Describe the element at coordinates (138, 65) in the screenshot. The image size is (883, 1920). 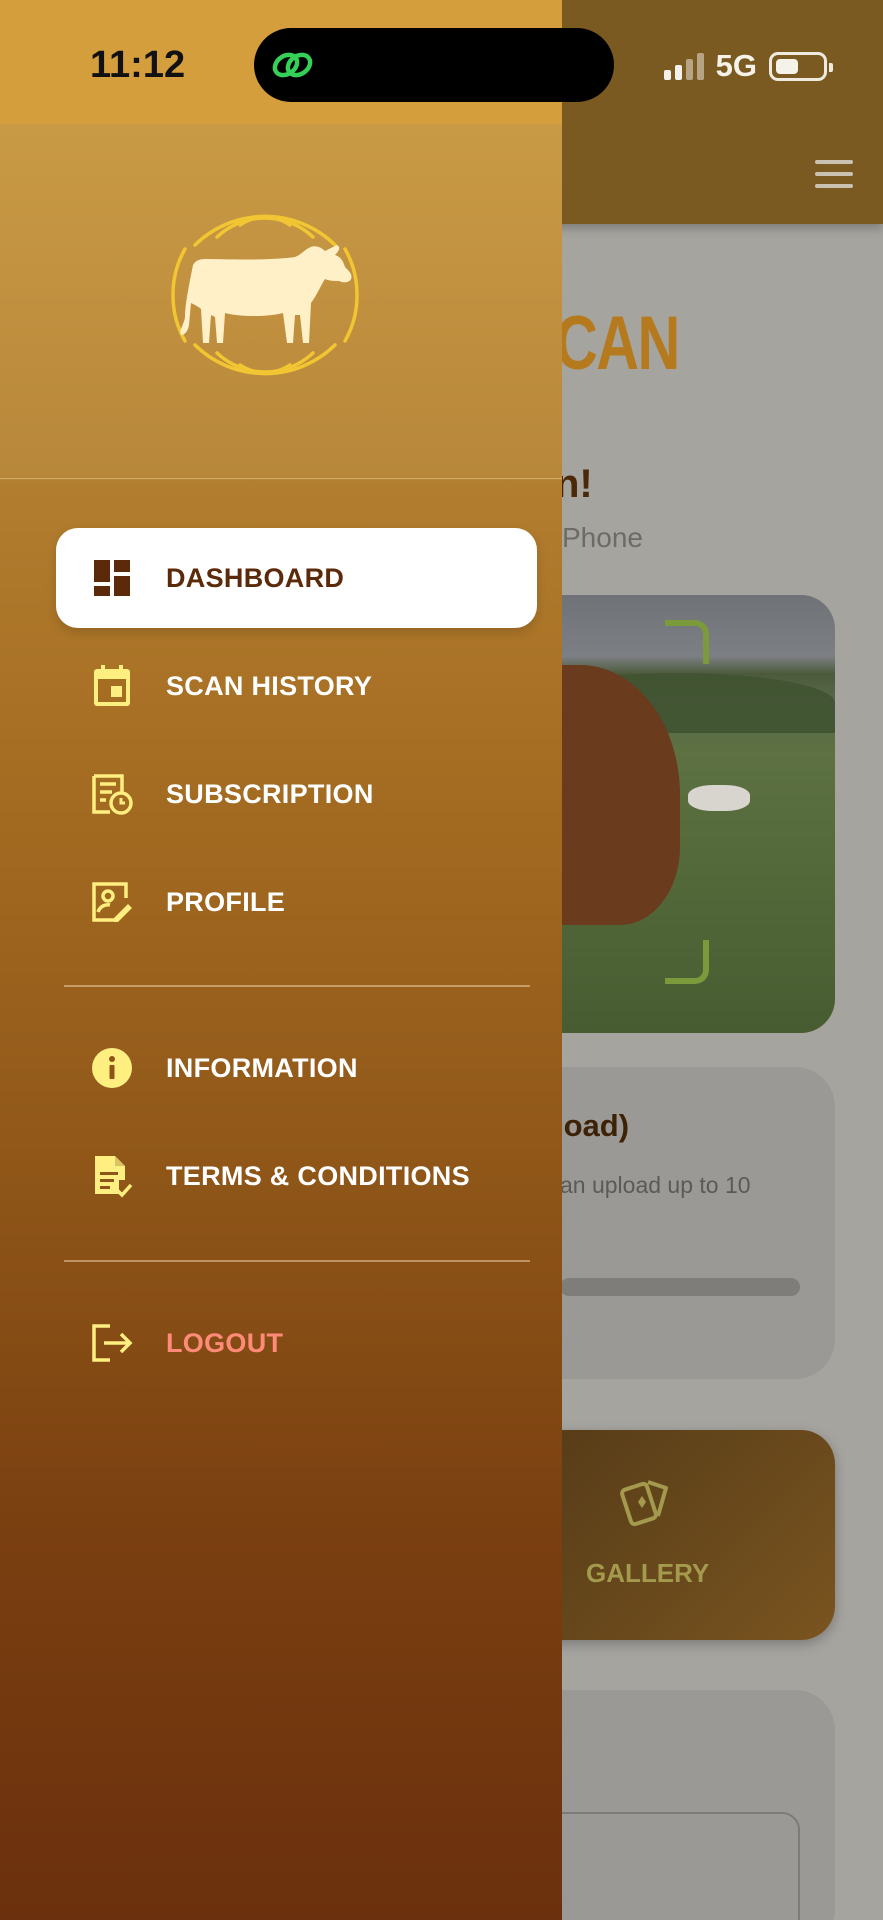
I see `status-time: 11:12` at that location.